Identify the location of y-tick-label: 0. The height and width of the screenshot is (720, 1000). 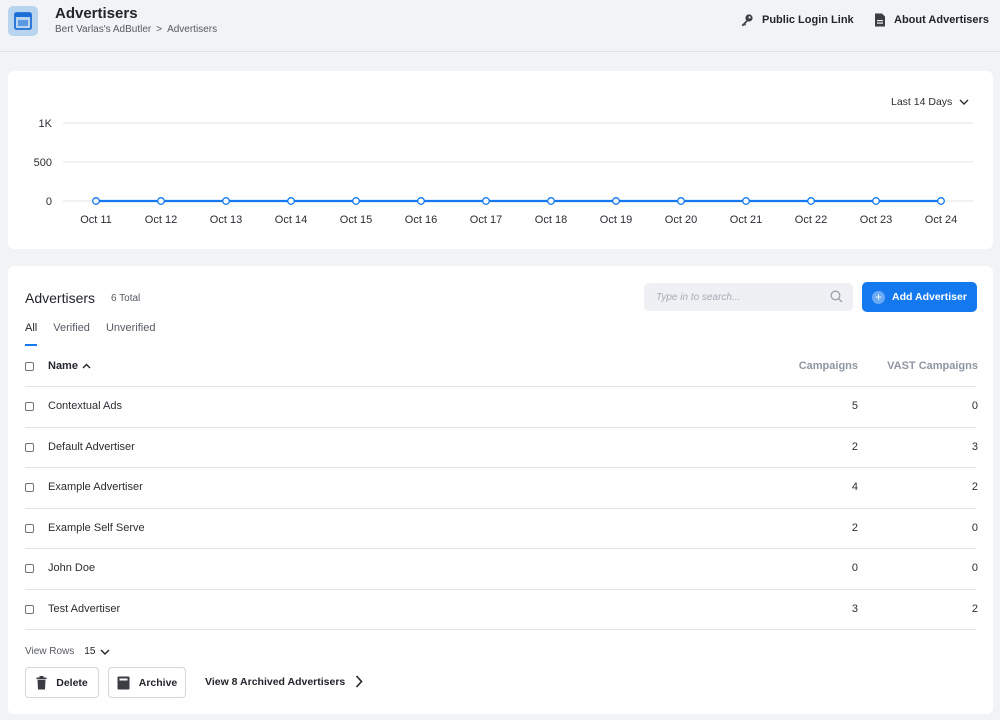
(49, 202).